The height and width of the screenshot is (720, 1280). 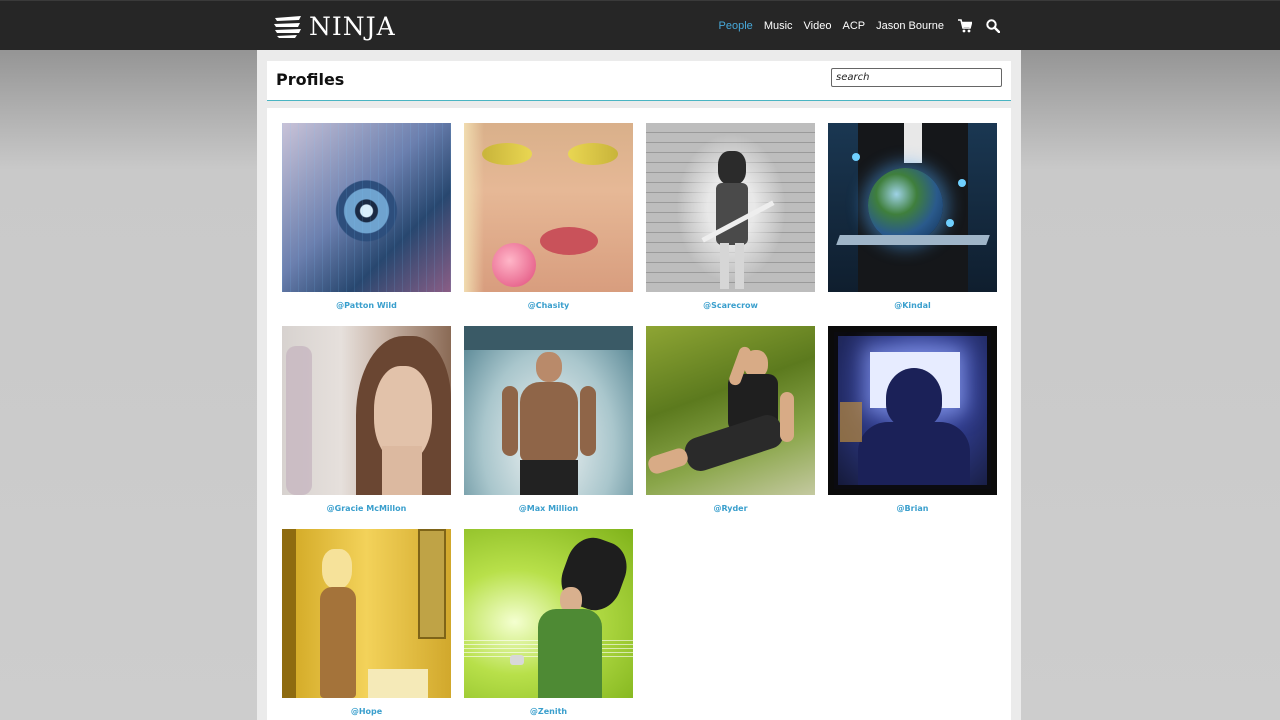 What do you see at coordinates (965, 26) in the screenshot?
I see `cart-icon` at bounding box center [965, 26].